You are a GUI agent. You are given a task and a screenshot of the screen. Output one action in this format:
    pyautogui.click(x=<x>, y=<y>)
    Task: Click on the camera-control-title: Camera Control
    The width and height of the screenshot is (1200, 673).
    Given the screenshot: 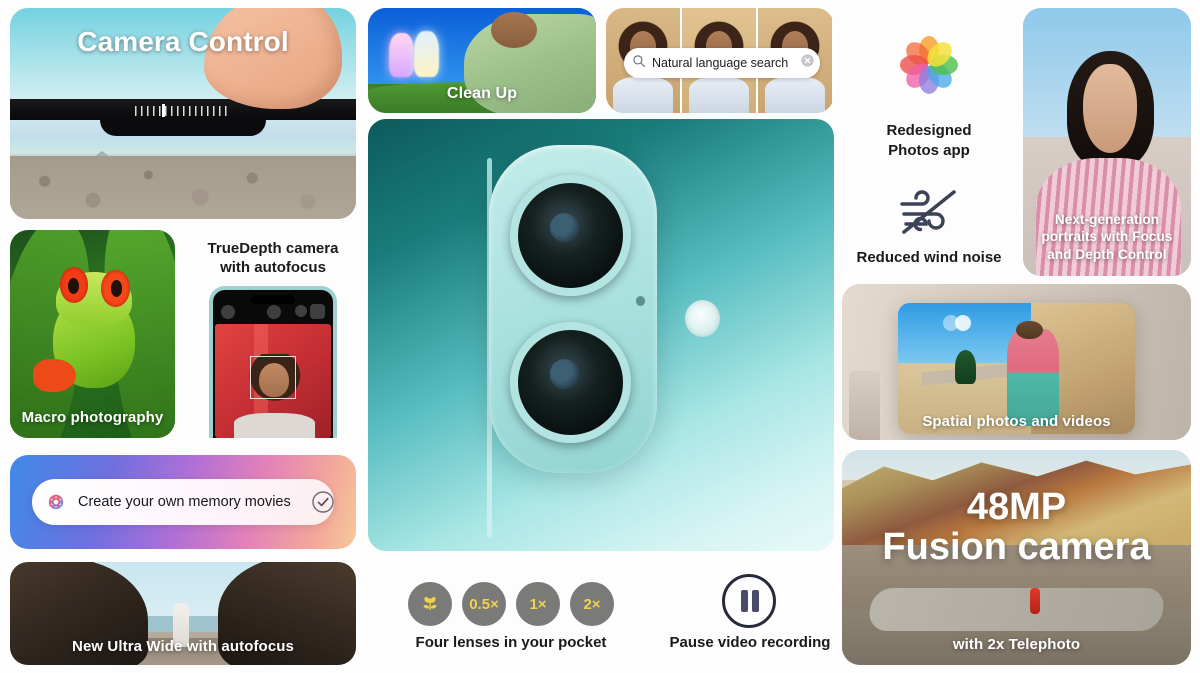 What is the action you would take?
    pyautogui.click(x=183, y=41)
    